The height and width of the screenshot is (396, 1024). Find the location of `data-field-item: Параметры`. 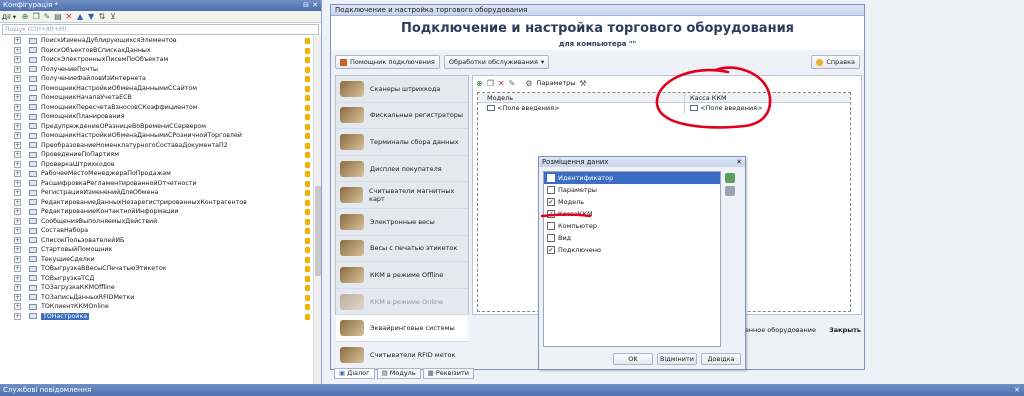

data-field-item: Параметры is located at coordinates (632, 190).